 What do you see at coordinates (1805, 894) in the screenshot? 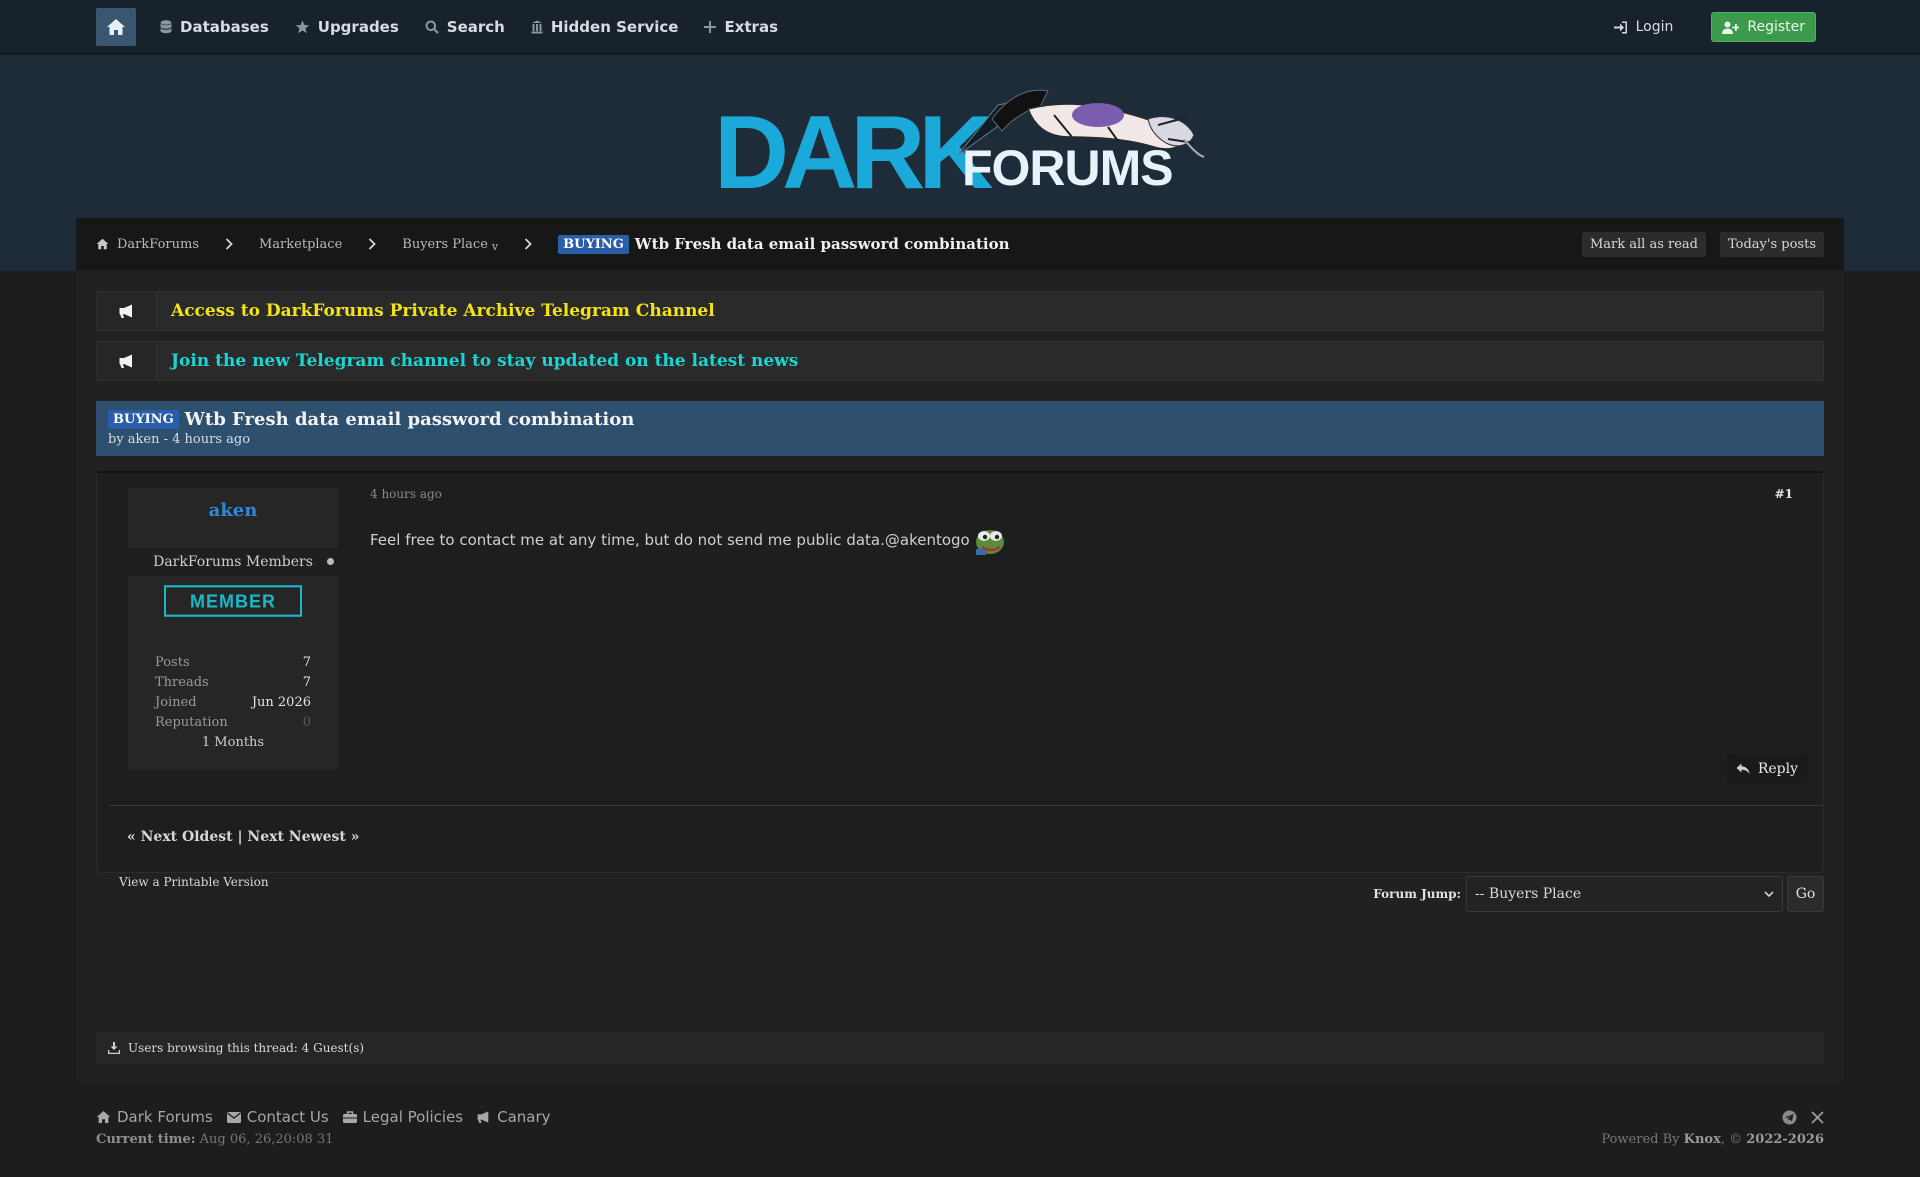
I see `forum-jump-go-button: Go` at bounding box center [1805, 894].